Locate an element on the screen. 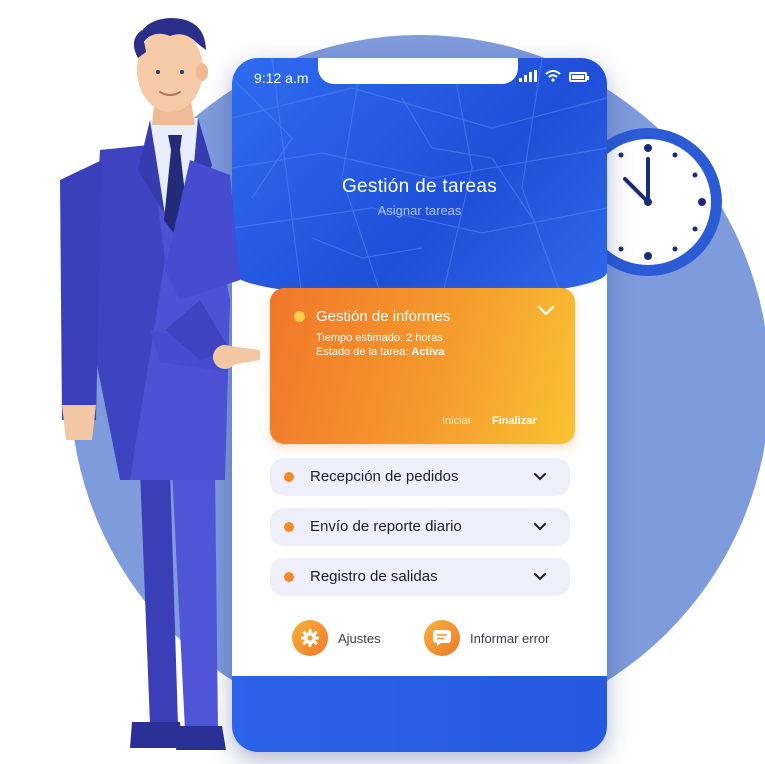 The height and width of the screenshot is (764, 765). task-item: Recepción de pedidos is located at coordinates (420, 477).